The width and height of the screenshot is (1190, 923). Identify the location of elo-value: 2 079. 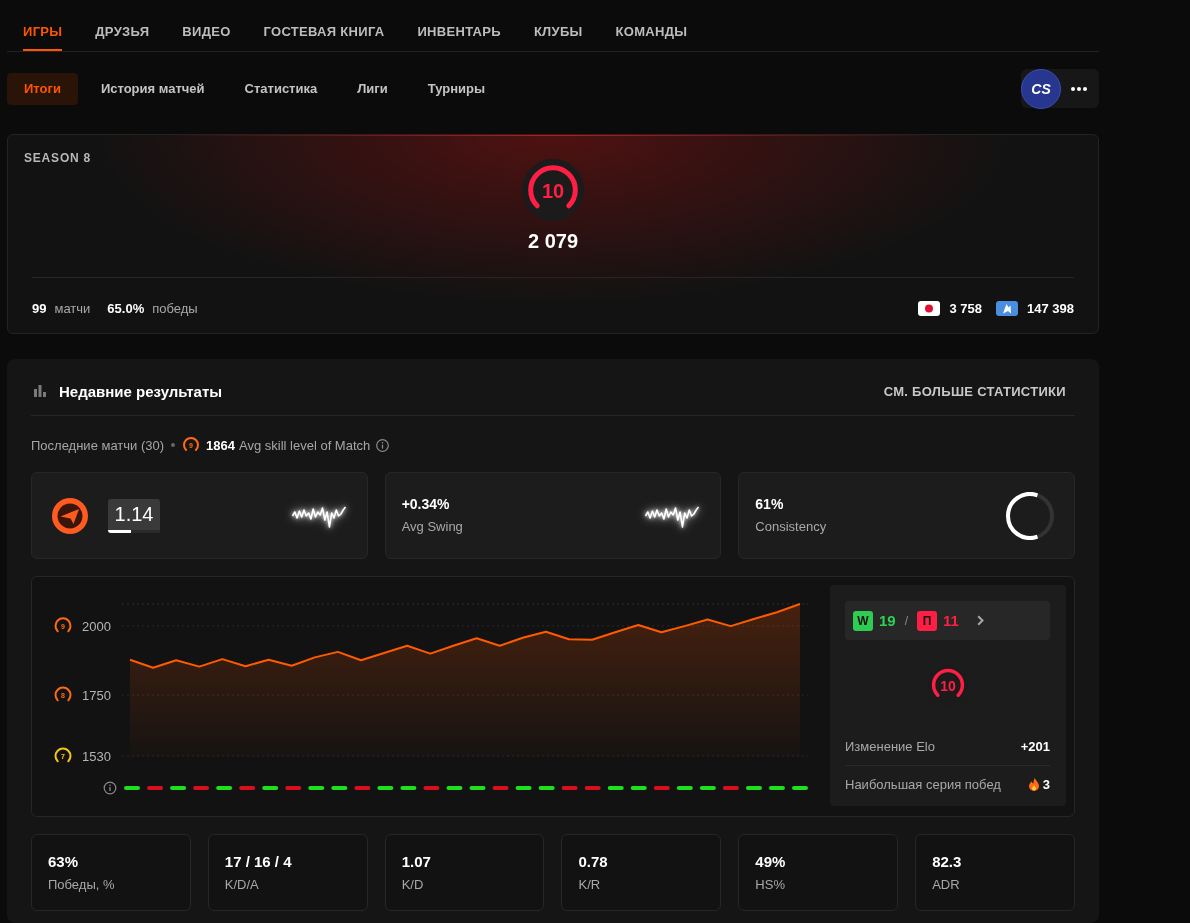
(553, 241).